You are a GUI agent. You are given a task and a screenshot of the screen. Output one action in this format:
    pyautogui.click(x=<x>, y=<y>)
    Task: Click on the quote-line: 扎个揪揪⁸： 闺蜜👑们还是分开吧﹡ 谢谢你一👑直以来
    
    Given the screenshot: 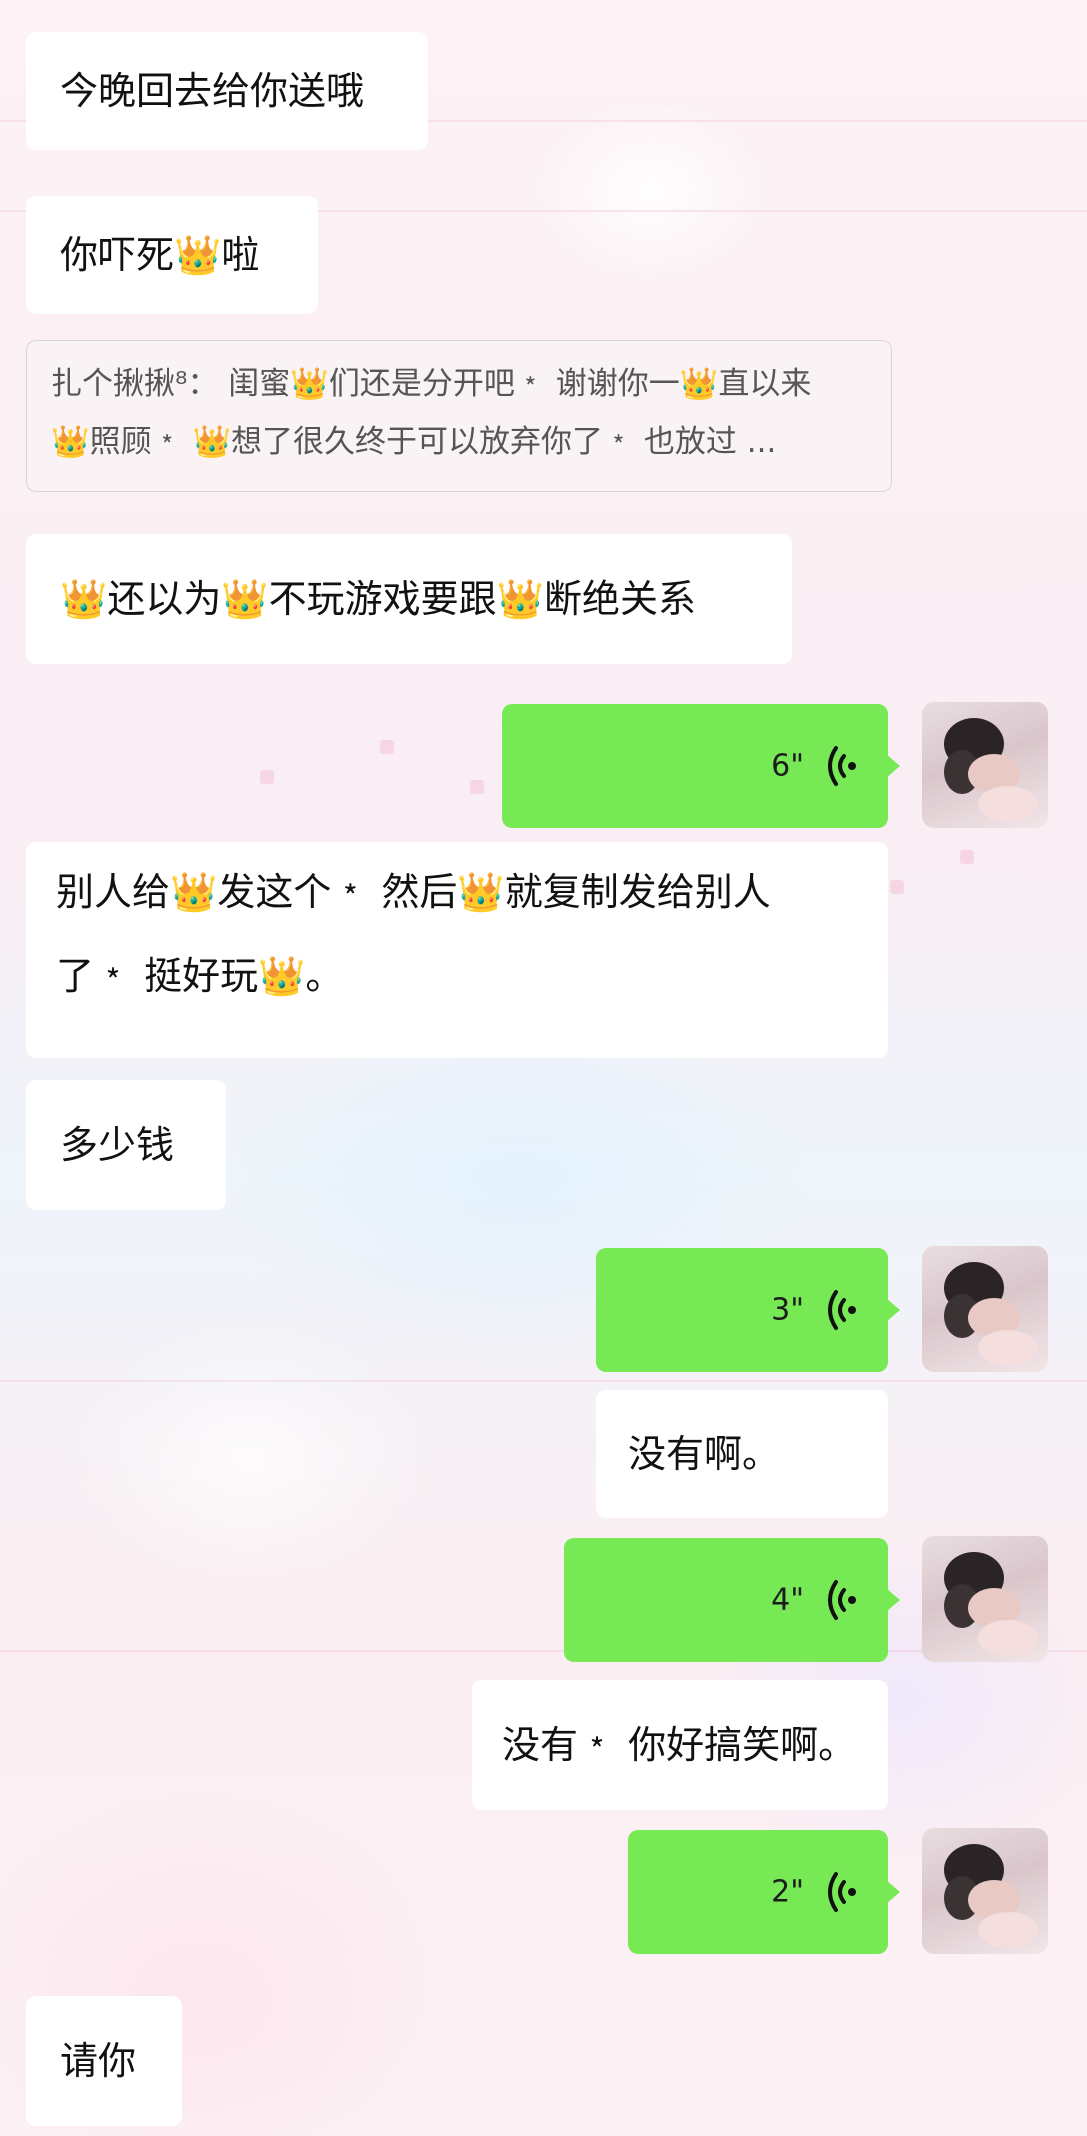 What is the action you would take?
    pyautogui.click(x=431, y=384)
    